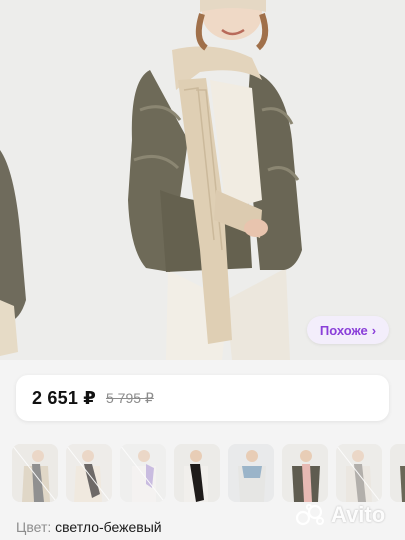 Image resolution: width=405 pixels, height=540 pixels. I want to click on avito-watermark-text: Avito, so click(358, 514).